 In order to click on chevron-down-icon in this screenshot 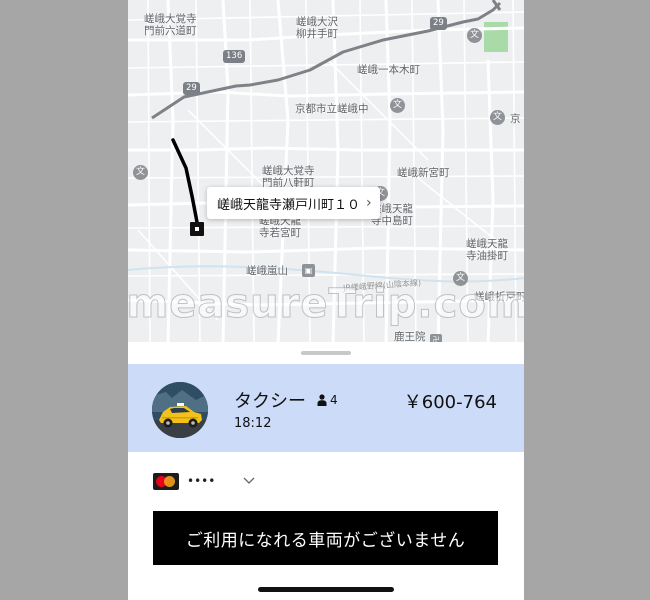, I will do `click(249, 480)`.